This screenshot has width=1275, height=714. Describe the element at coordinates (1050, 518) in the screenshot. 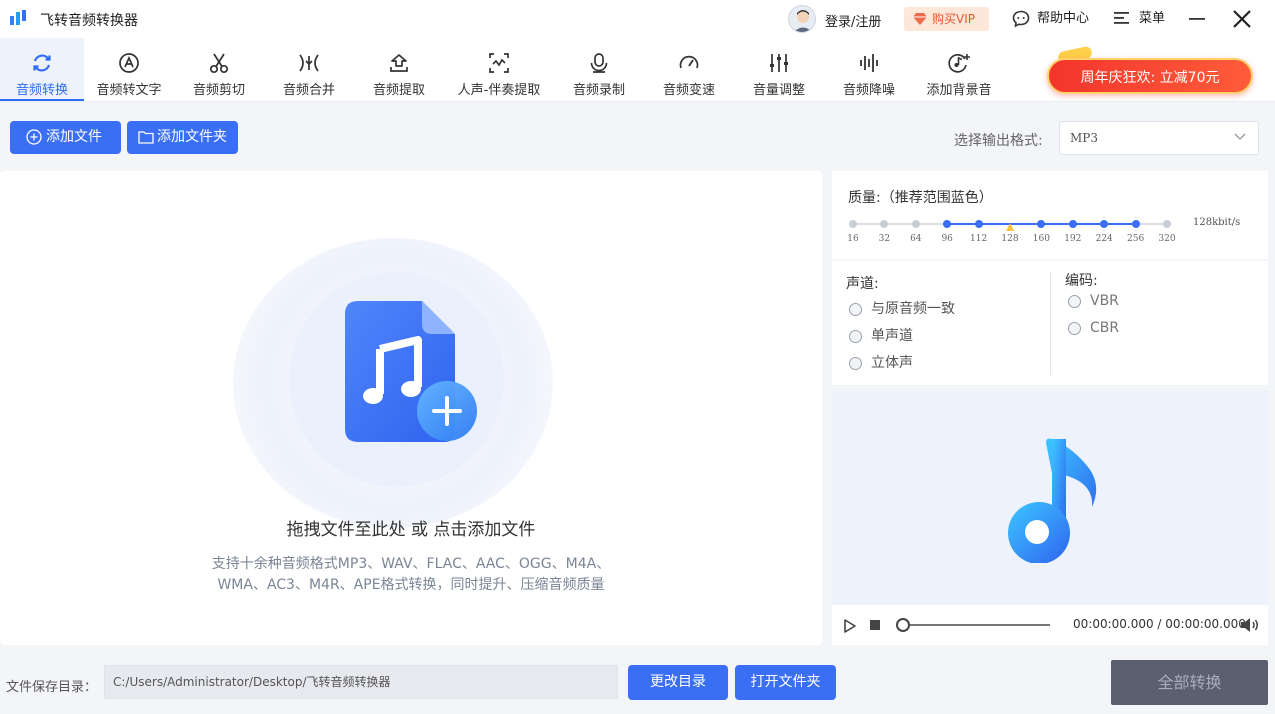

I see `preview-panel: 00:00:00.000 / 00:00:00.000` at that location.